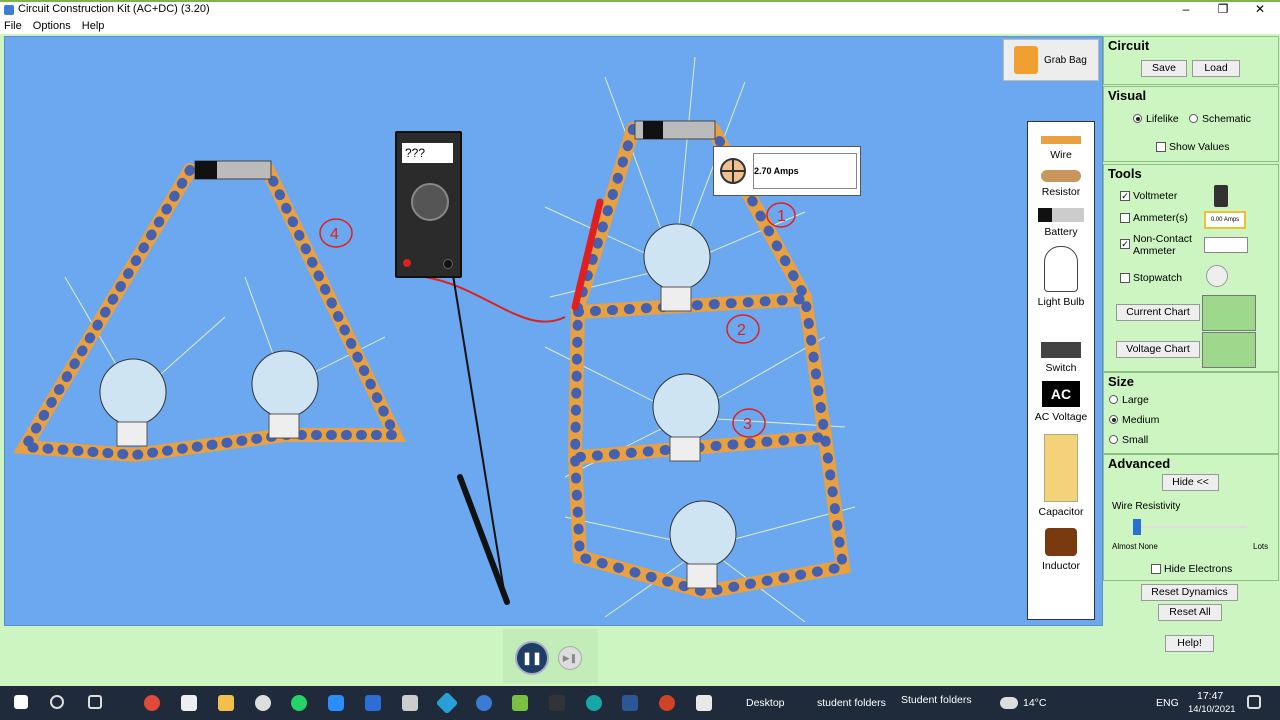 This screenshot has height=720, width=1280. I want to click on whatsapp-icon, so click(299, 703).